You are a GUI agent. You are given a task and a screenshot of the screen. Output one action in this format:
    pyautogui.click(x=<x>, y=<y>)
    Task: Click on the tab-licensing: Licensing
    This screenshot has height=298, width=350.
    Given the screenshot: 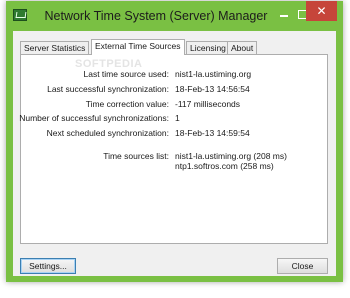 What is the action you would take?
    pyautogui.click(x=208, y=47)
    